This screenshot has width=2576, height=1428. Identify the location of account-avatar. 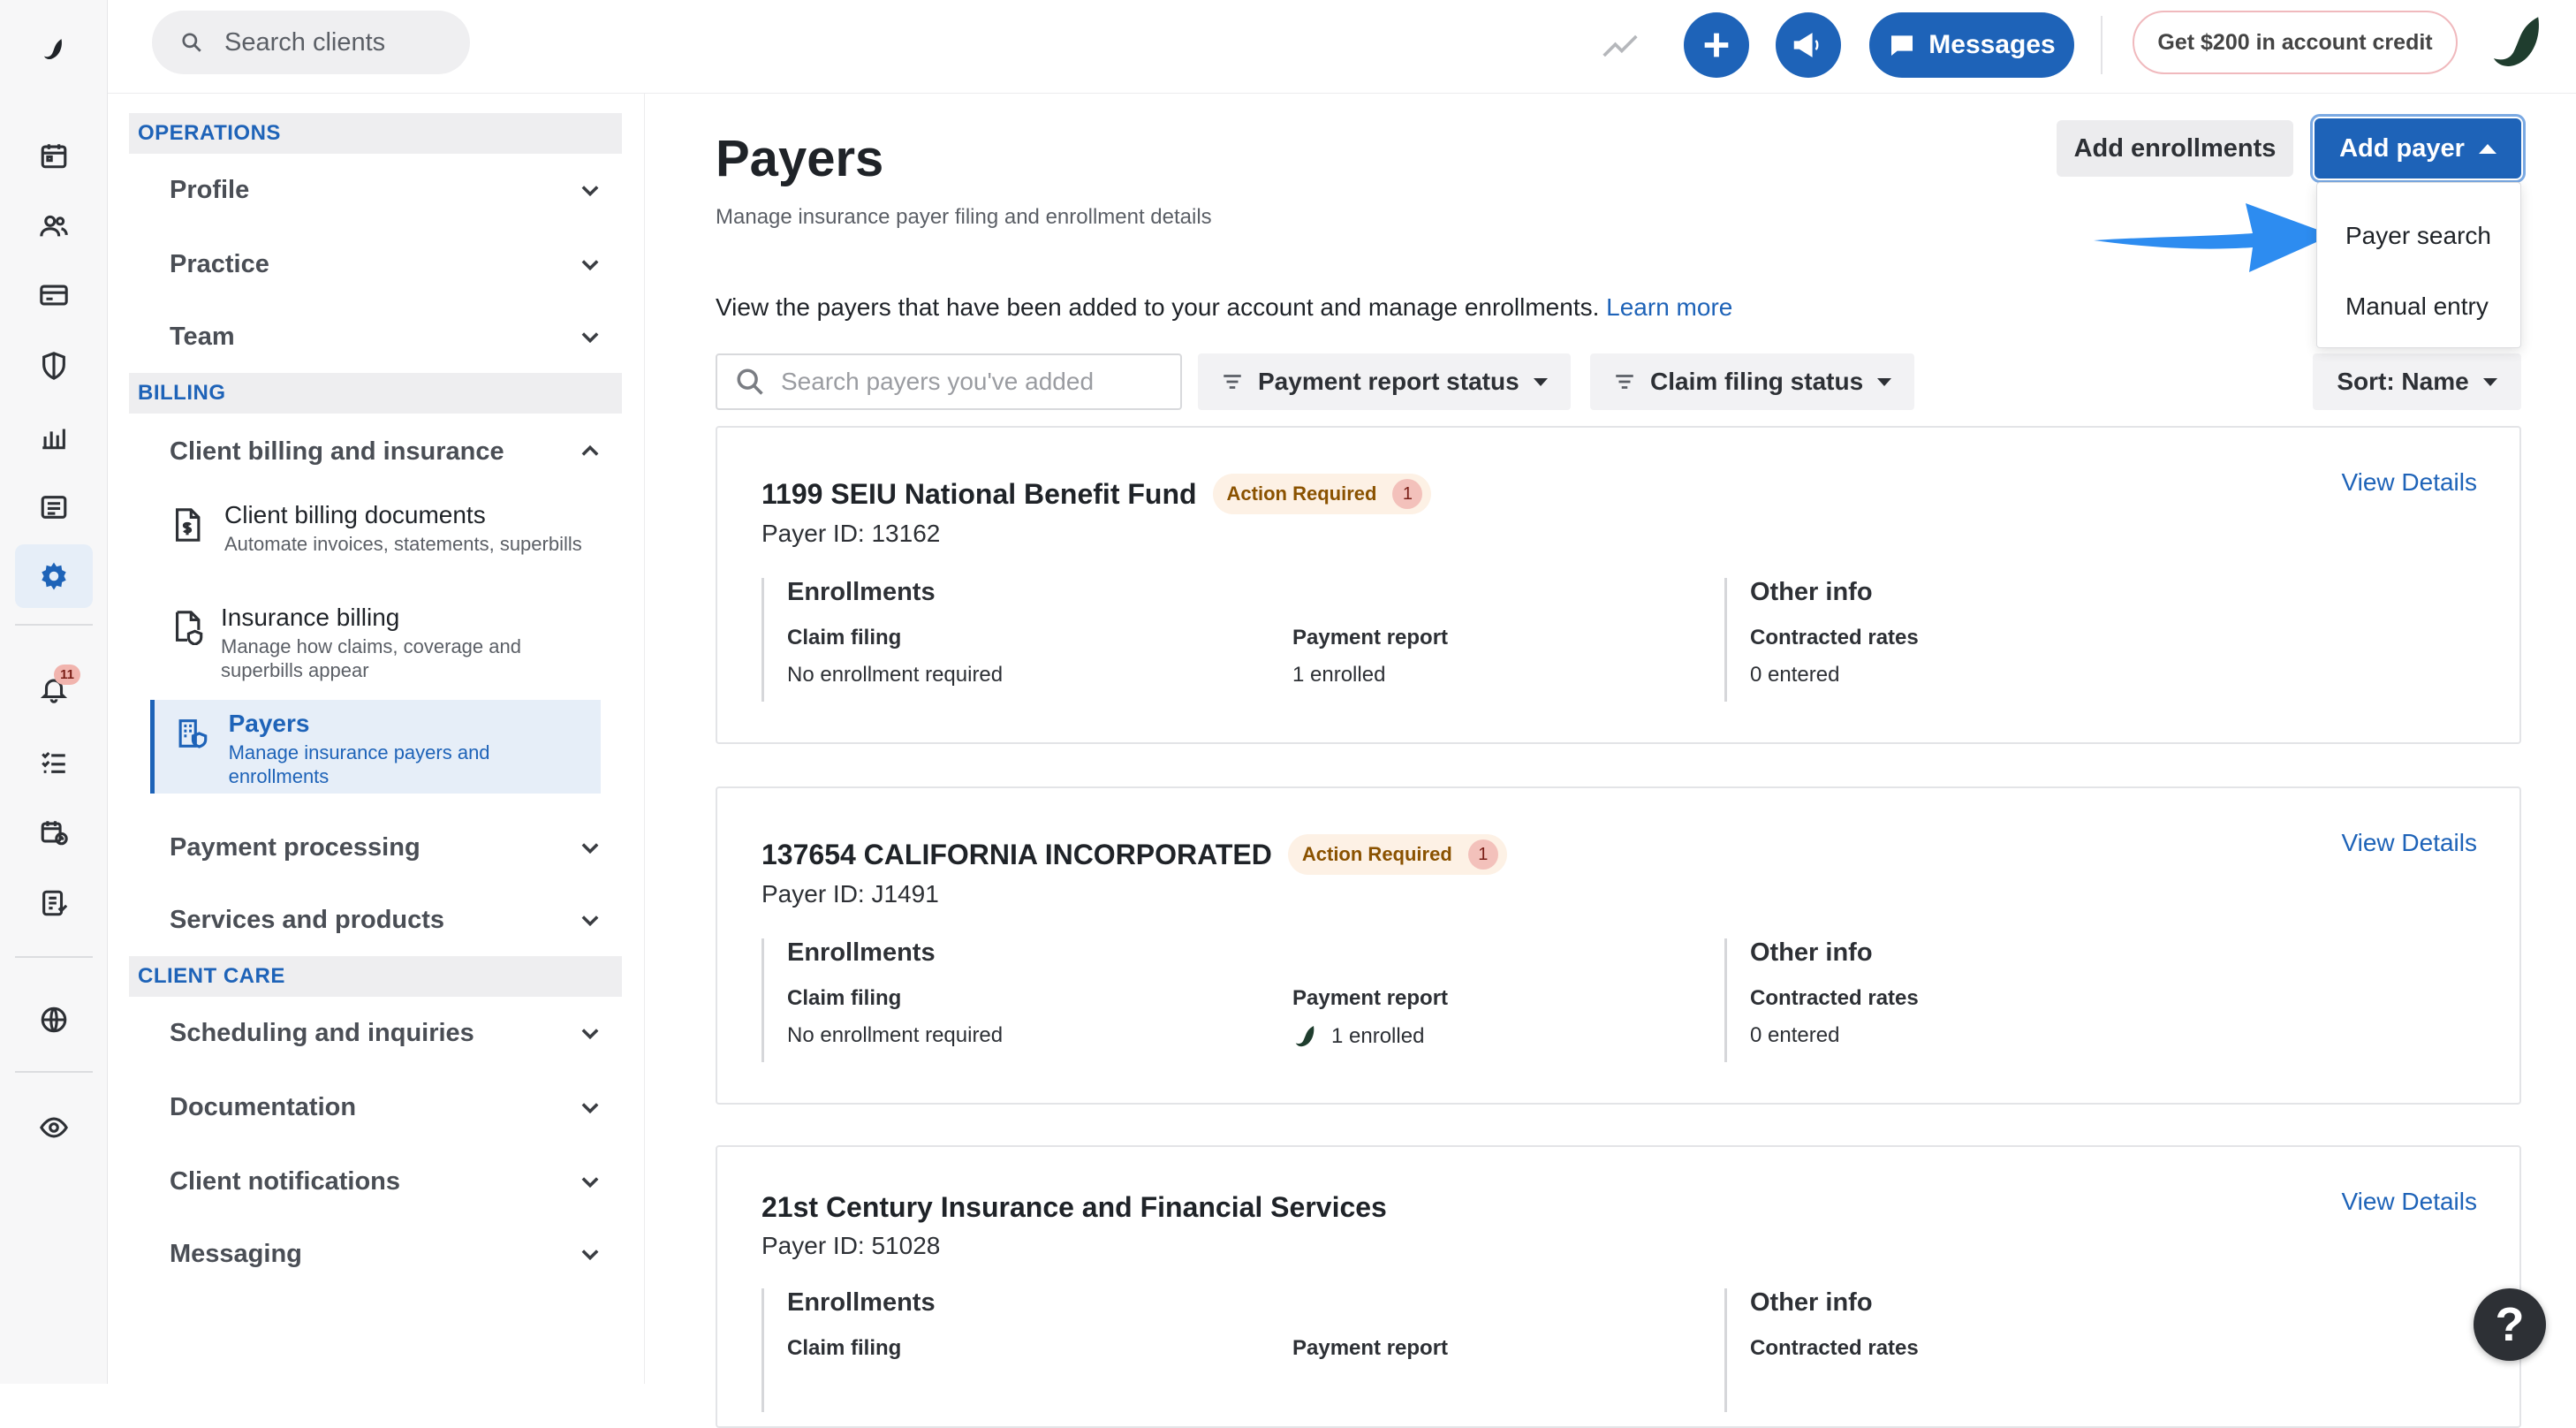
(2516, 42).